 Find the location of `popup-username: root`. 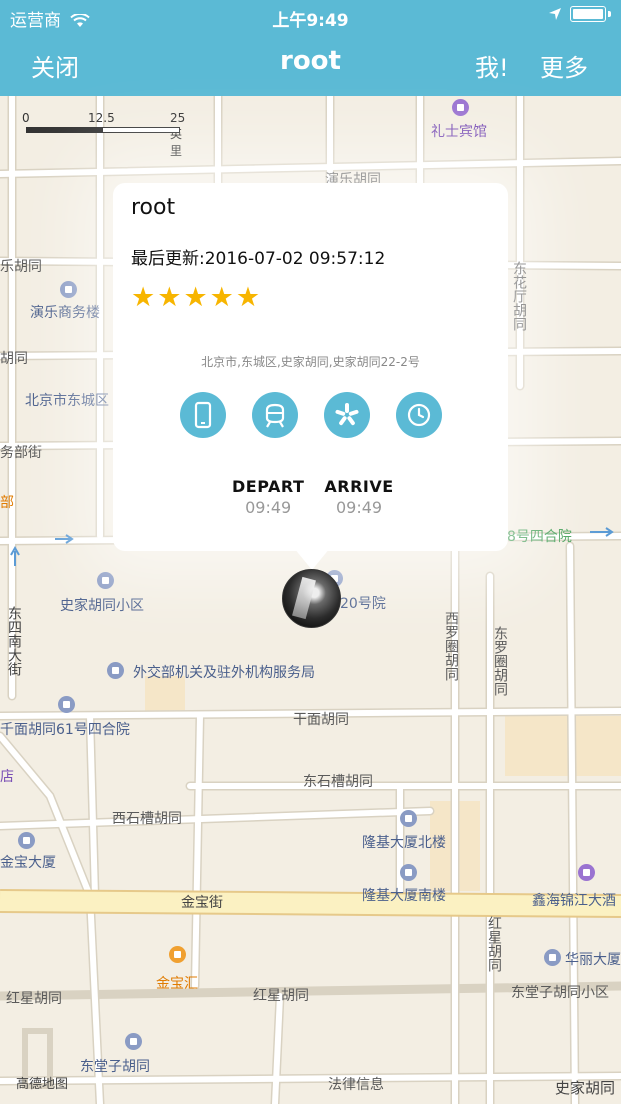

popup-username: root is located at coordinates (153, 207).